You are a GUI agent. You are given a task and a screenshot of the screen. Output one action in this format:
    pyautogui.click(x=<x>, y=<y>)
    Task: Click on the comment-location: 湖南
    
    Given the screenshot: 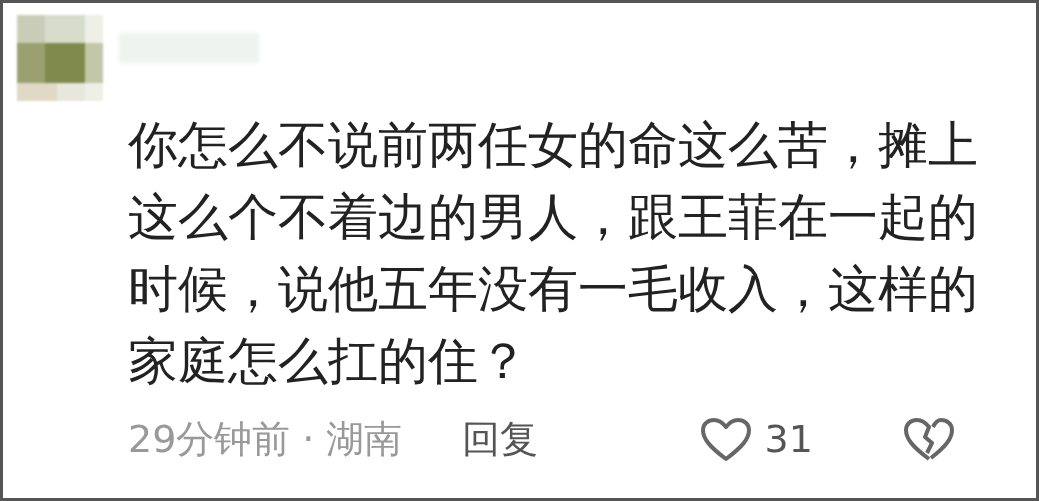 What is the action you would take?
    pyautogui.click(x=364, y=439)
    